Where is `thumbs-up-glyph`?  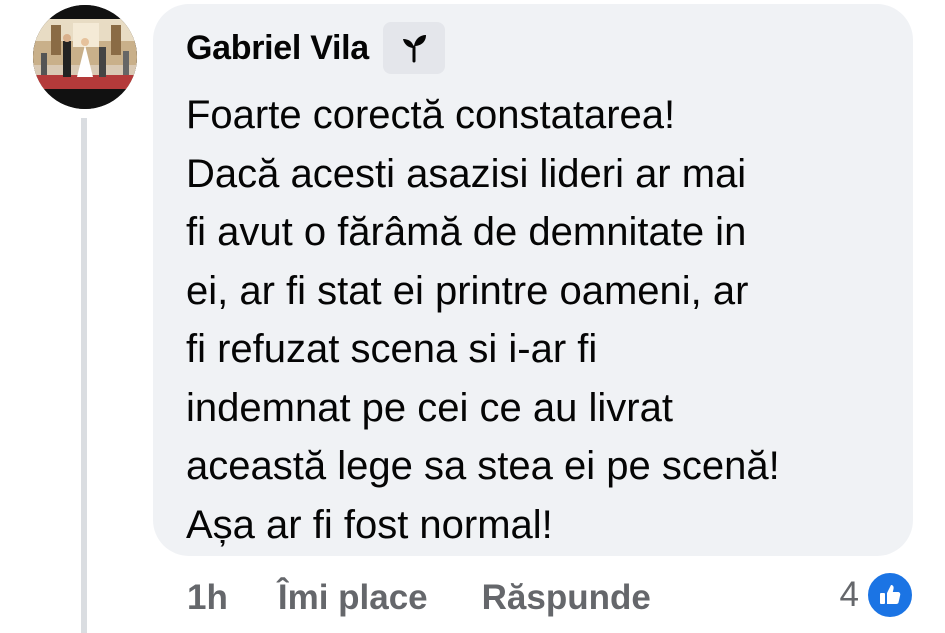
thumbs-up-glyph is located at coordinates (890, 594).